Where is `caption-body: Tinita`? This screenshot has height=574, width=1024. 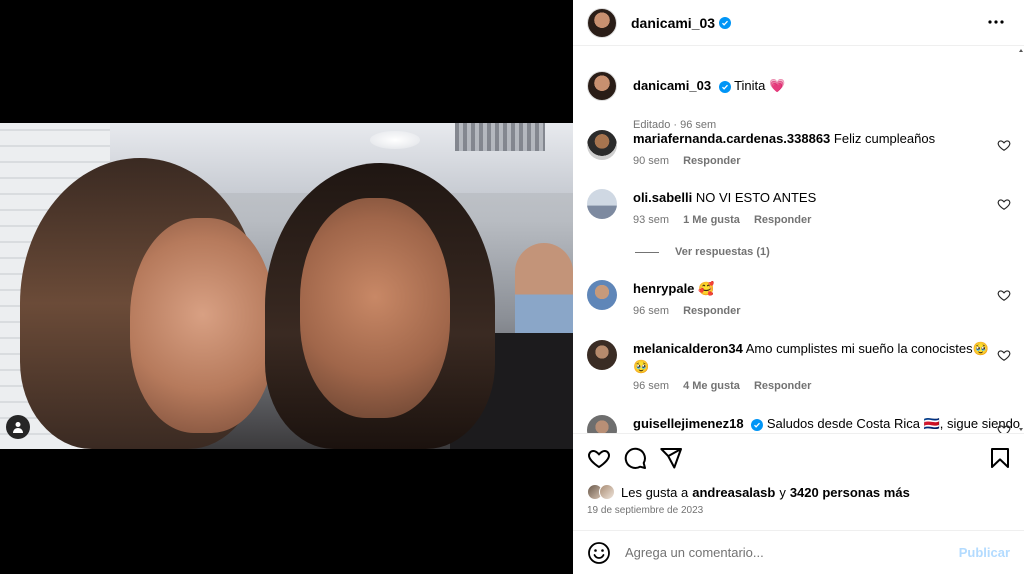 caption-body: Tinita is located at coordinates (750, 85).